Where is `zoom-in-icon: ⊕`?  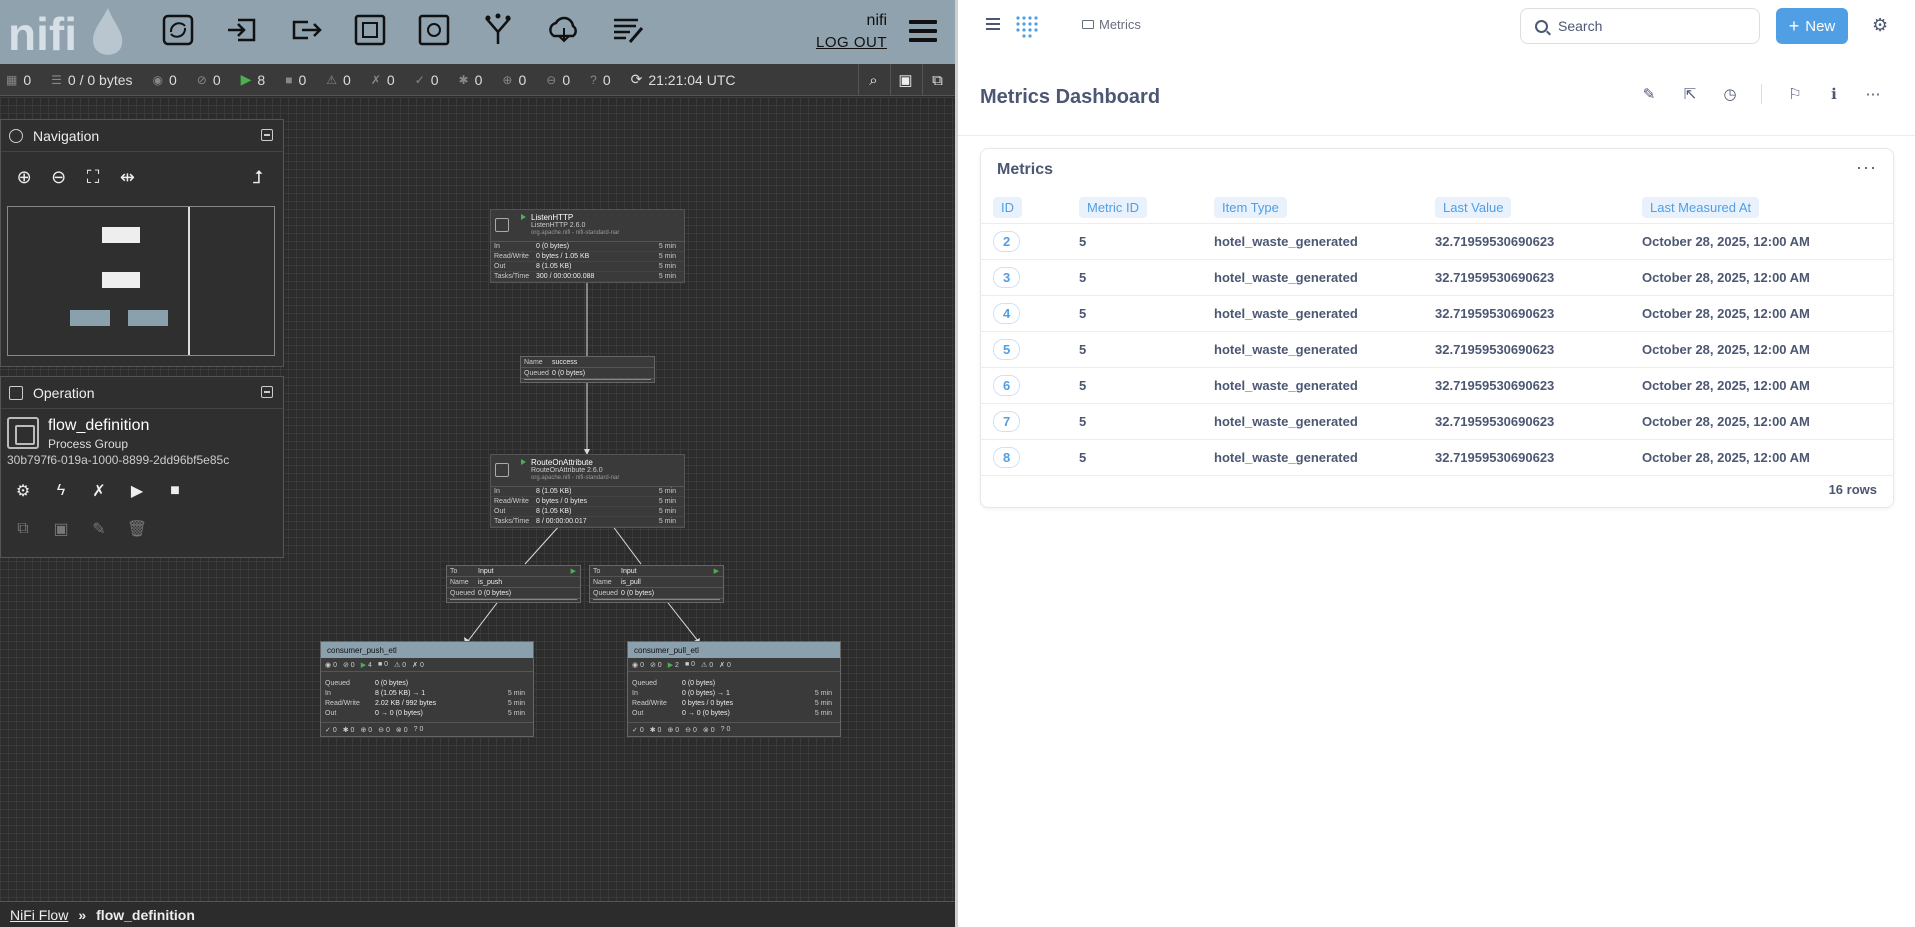
zoom-in-icon: ⊕ is located at coordinates (24, 177).